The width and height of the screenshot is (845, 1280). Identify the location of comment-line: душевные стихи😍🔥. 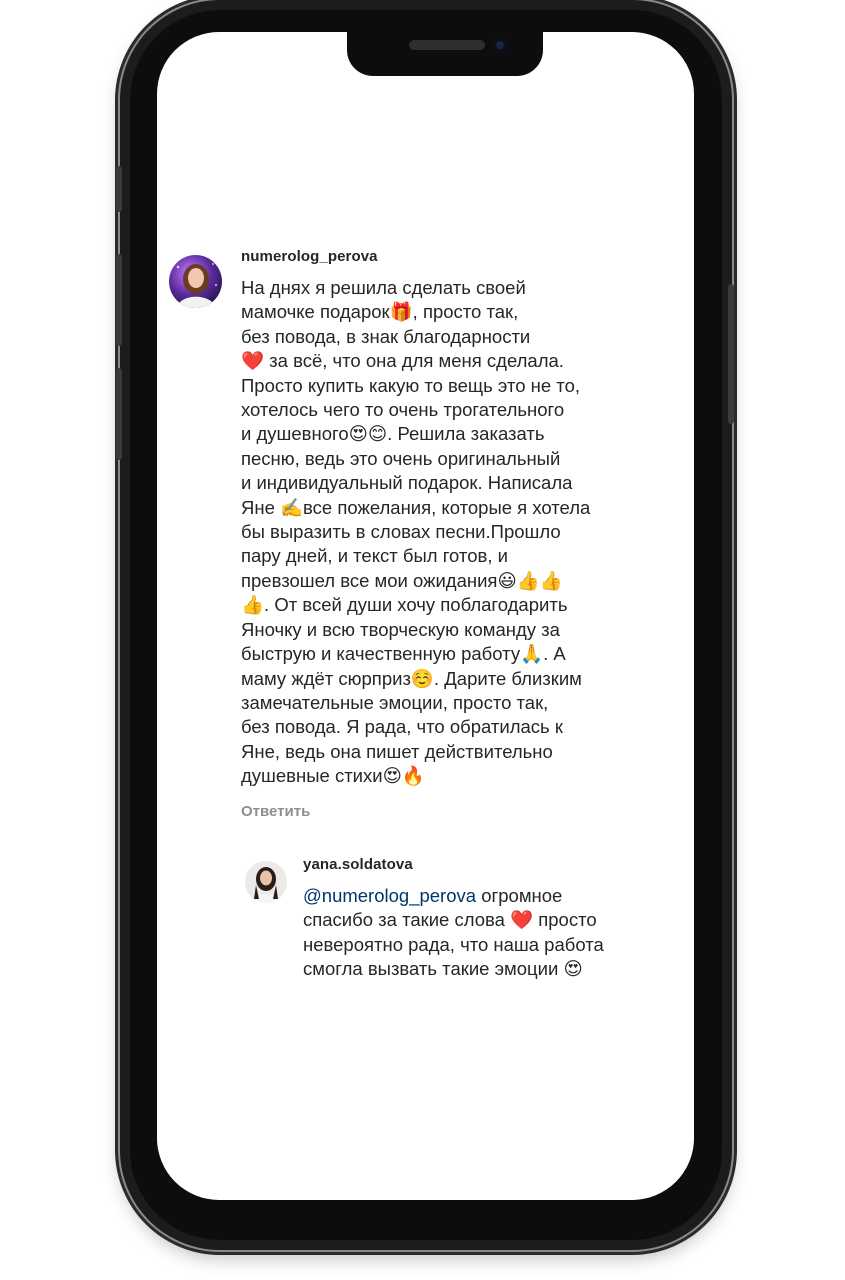
(333, 776).